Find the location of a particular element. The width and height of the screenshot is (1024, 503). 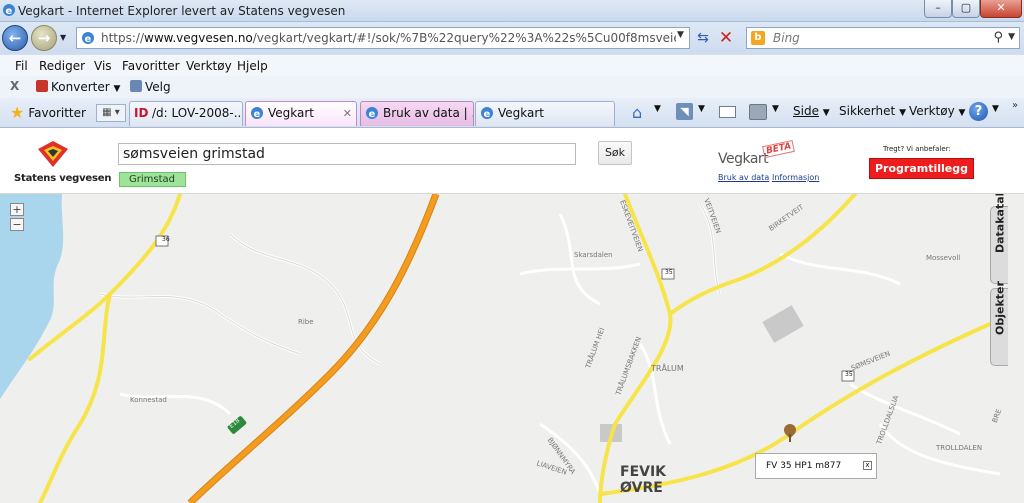

feeds-dropdown-icon: ▼ is located at coordinates (701, 109).